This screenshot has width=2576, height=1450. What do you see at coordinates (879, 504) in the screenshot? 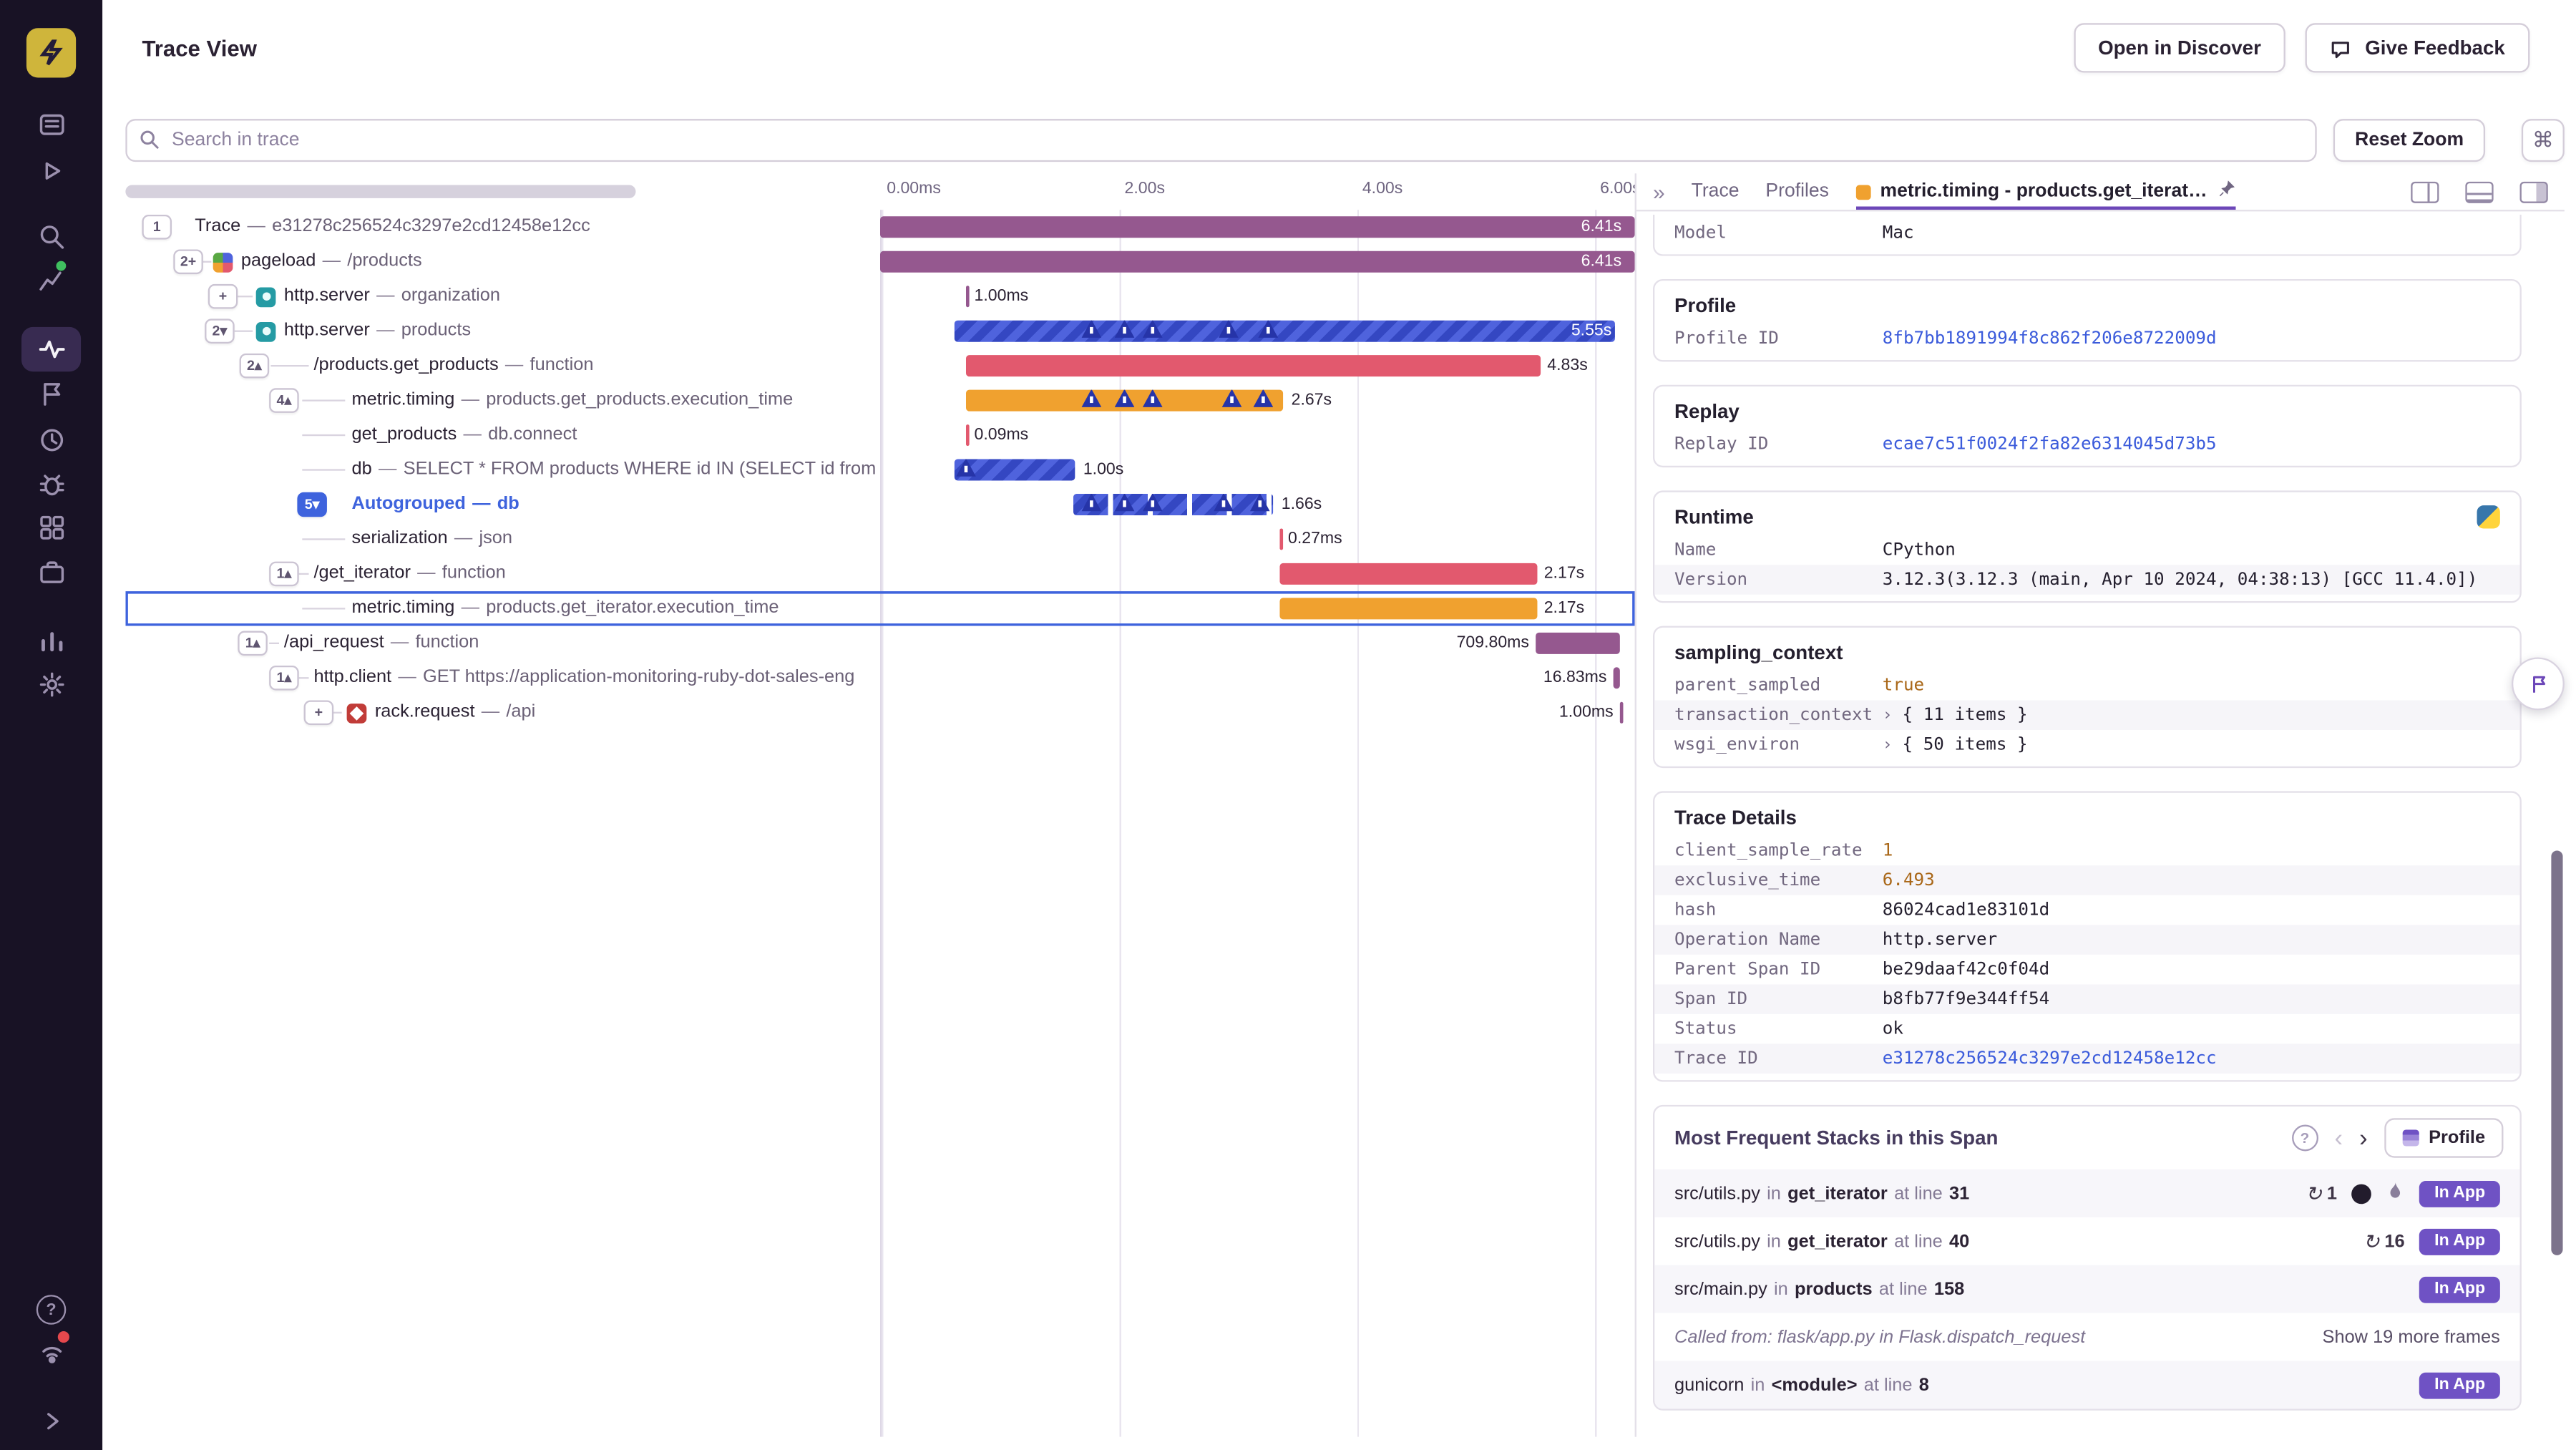
I see `span-row: 5▾ Autogrouped — db 1.66s` at bounding box center [879, 504].